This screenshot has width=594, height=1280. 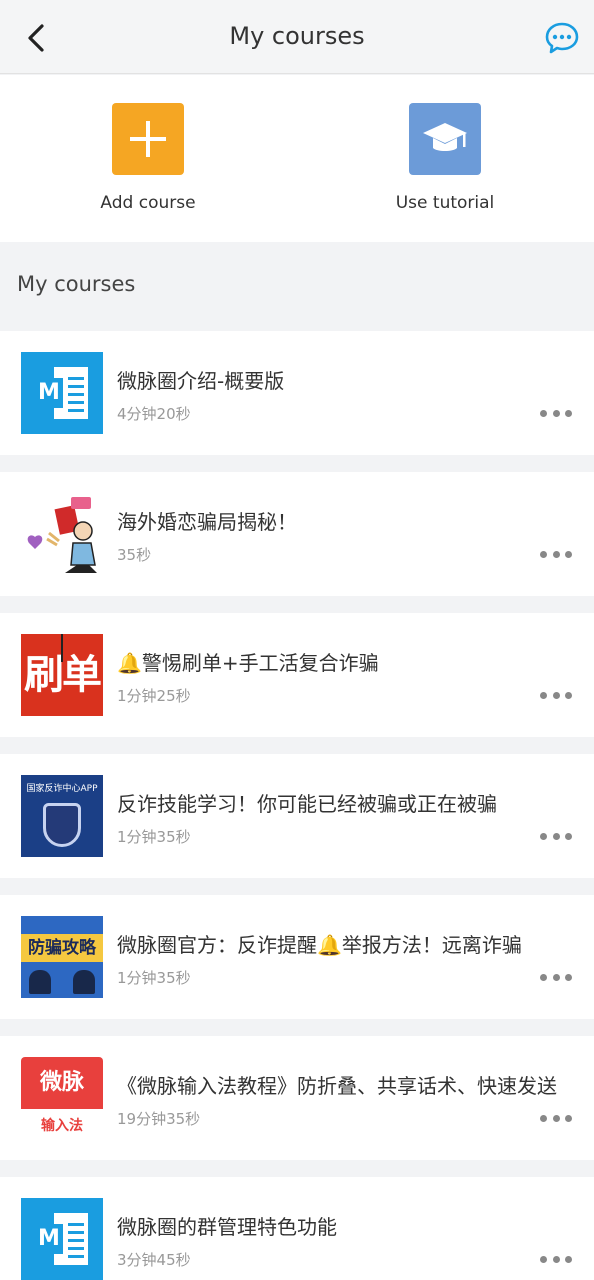 What do you see at coordinates (227, 1227) in the screenshot?
I see `course-title: 微脉圈的群管理特色功能` at bounding box center [227, 1227].